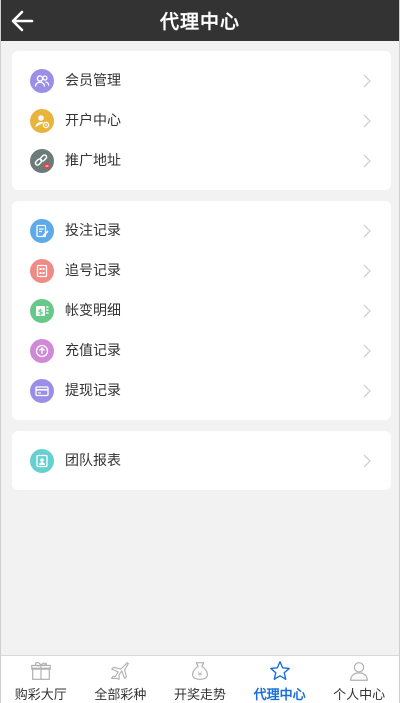 This screenshot has height=703, width=400. What do you see at coordinates (93, 161) in the screenshot?
I see `menu-item-label: 推广地址` at bounding box center [93, 161].